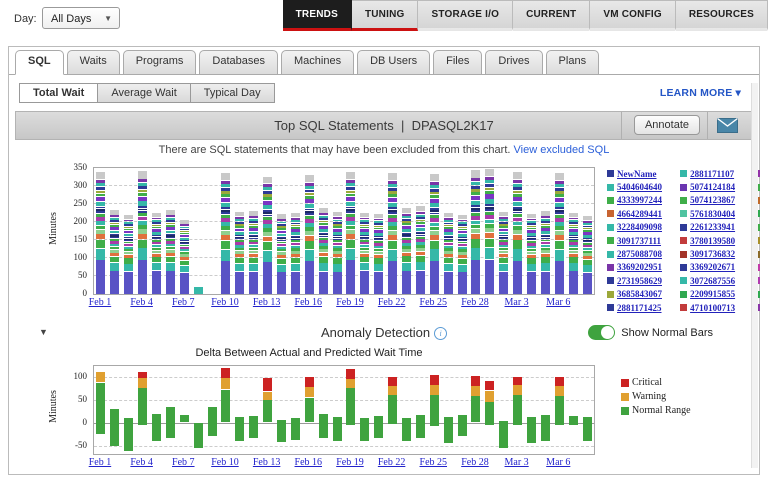 This screenshot has width=768, height=480. I want to click on legend-label-link: 4710100713, so click(712, 308).